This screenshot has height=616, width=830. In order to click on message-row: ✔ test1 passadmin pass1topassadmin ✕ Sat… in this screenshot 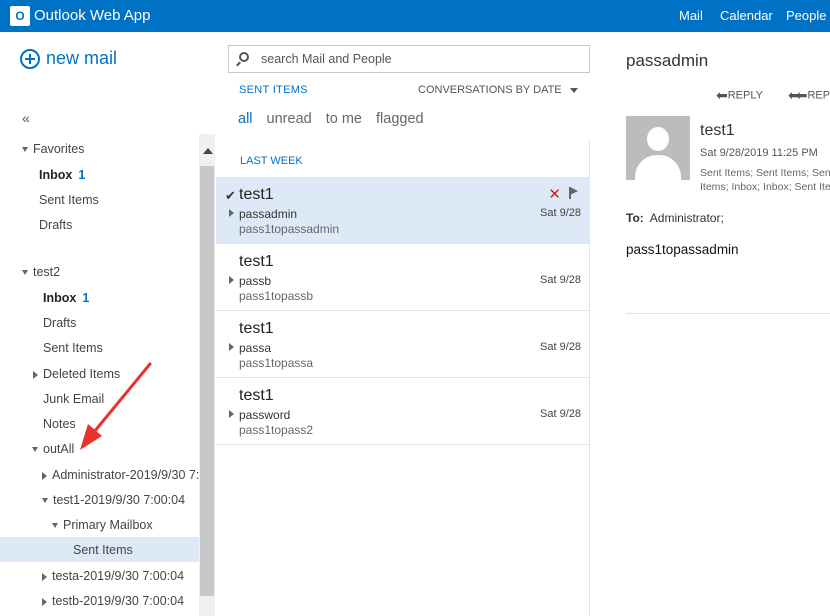, I will do `click(402, 210)`.